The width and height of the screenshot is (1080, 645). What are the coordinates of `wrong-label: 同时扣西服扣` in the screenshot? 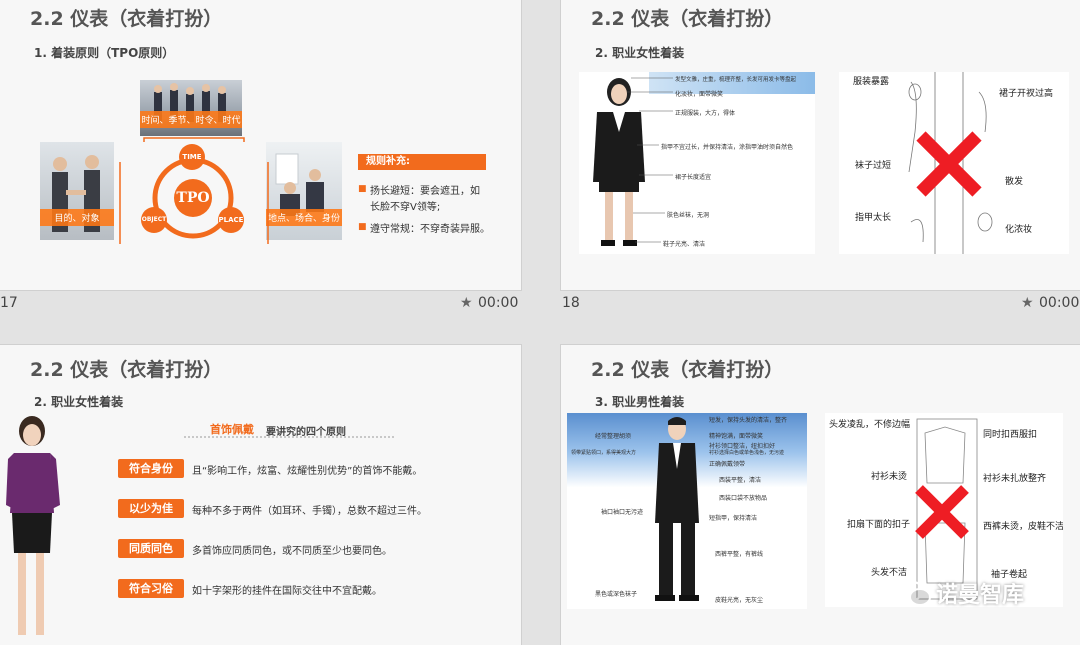 It's located at (1010, 435).